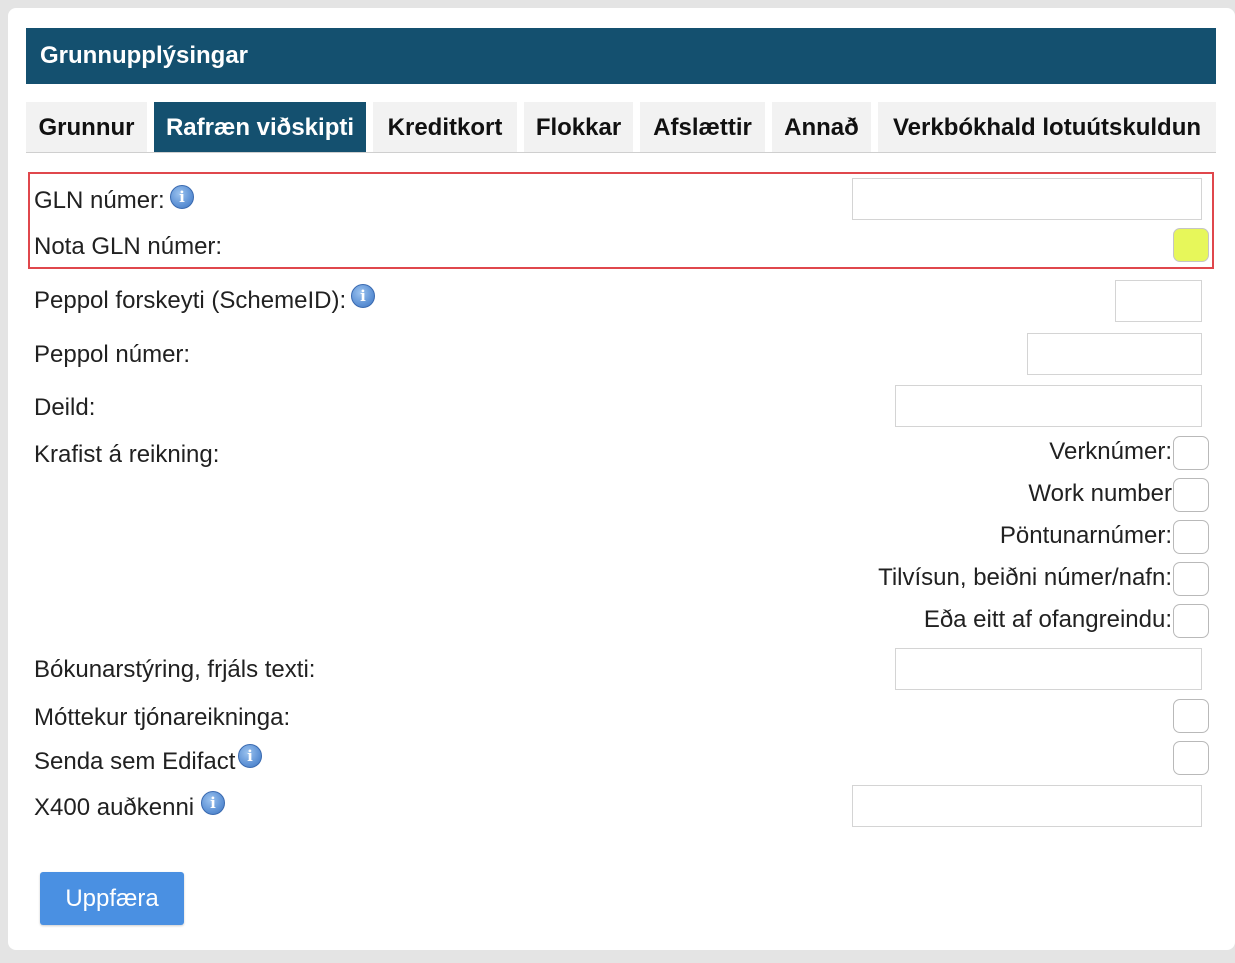  Describe the element at coordinates (1027, 199) in the screenshot. I see `gln-number-input` at that location.